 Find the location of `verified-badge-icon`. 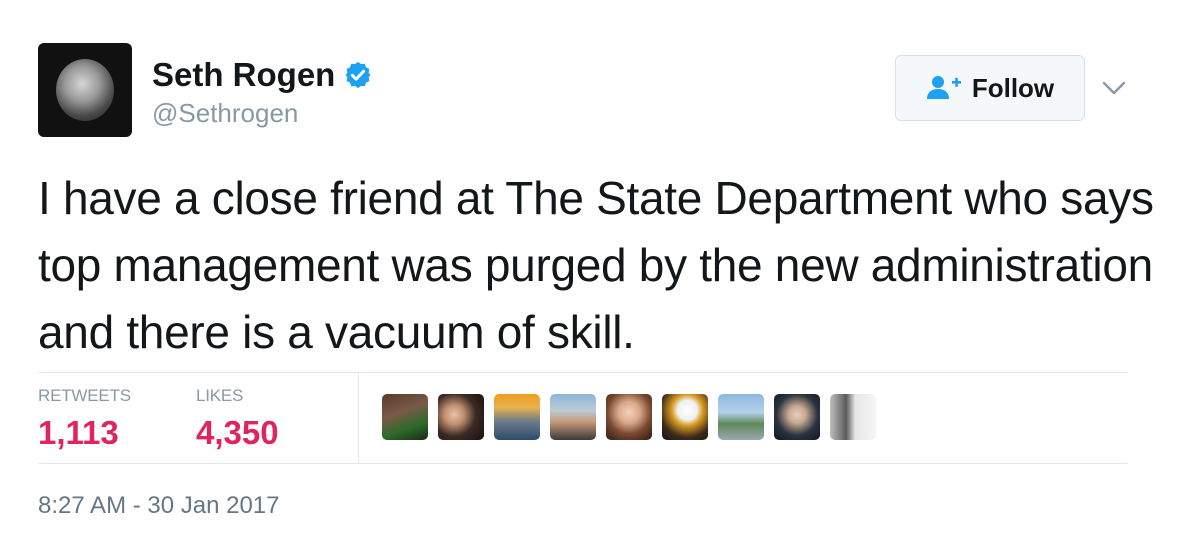

verified-badge-icon is located at coordinates (358, 75).